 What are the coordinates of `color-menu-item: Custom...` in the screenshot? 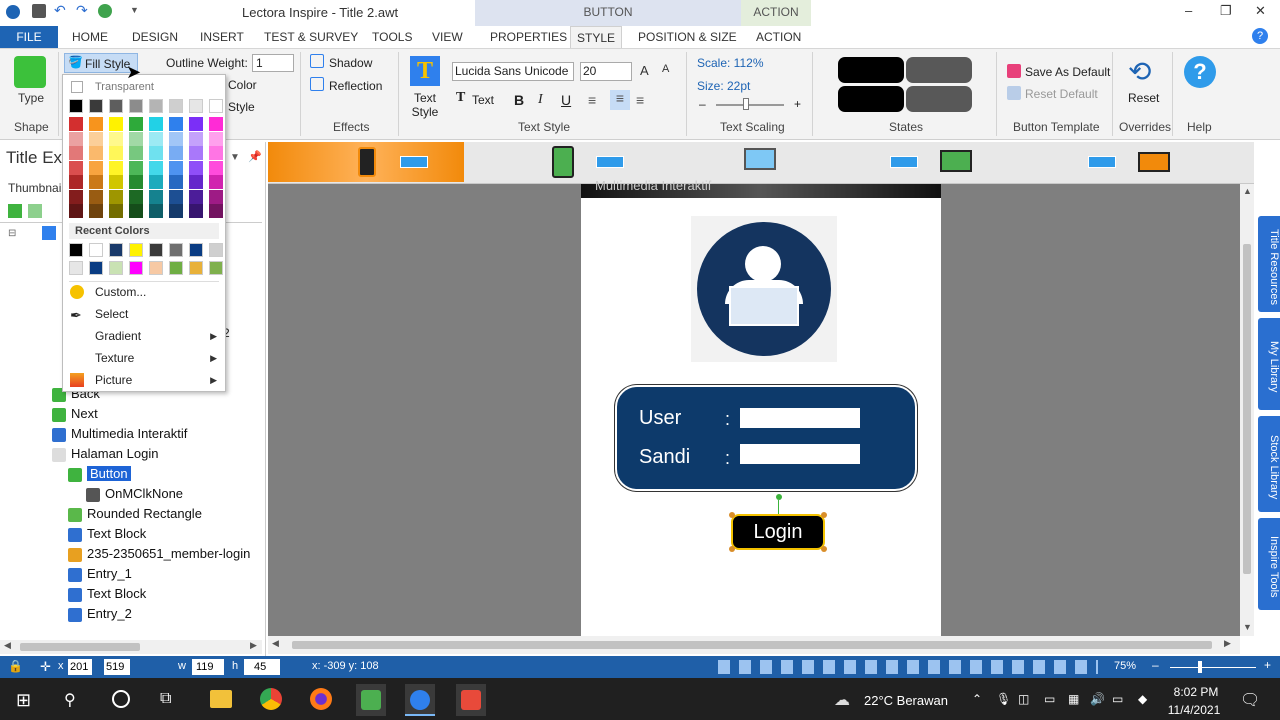 It's located at (159, 292).